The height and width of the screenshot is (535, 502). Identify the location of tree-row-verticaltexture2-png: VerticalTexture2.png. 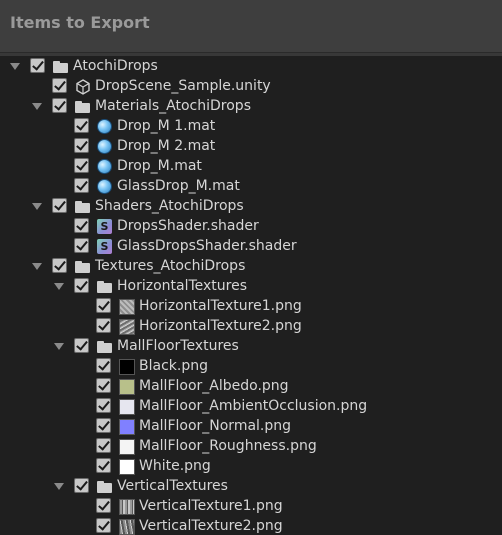
(251, 526).